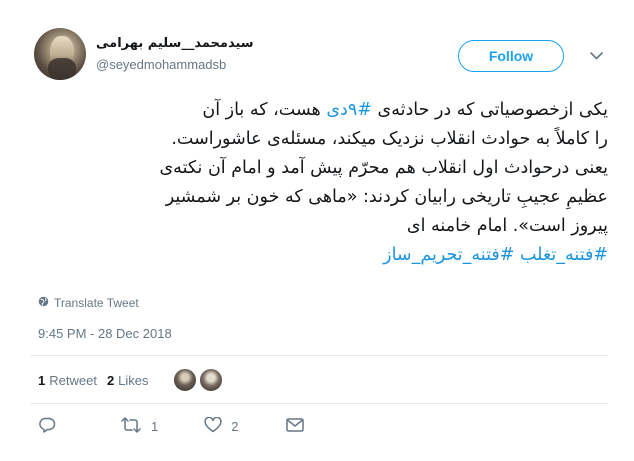 This screenshot has width=634, height=461. Describe the element at coordinates (490, 110) in the screenshot. I see `tweet-text-segment: یکی ازخصوصیاتی که در حادثه‌ی` at that location.